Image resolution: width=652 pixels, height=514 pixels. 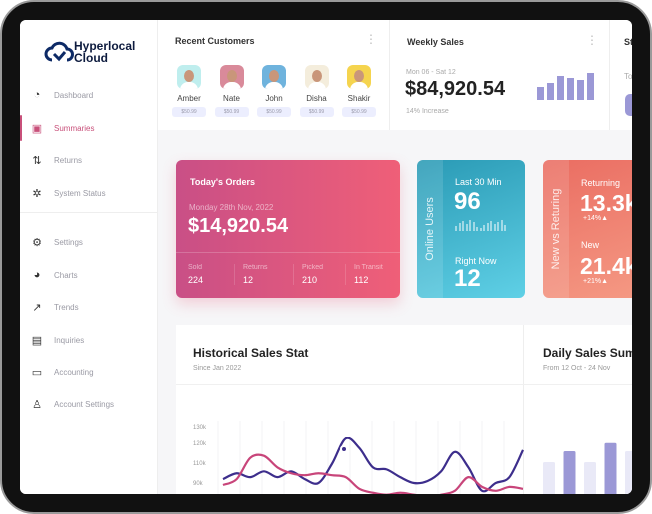 What do you see at coordinates (189, 98) in the screenshot?
I see `customer-name: Amber` at bounding box center [189, 98].